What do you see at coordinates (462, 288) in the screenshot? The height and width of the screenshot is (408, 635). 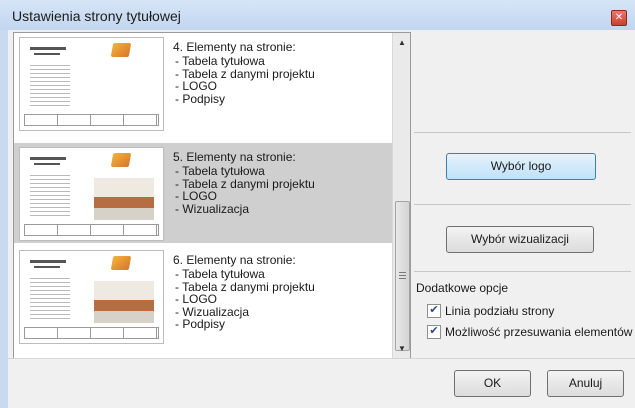 I see `options-label: Dodatkowe opcje` at bounding box center [462, 288].